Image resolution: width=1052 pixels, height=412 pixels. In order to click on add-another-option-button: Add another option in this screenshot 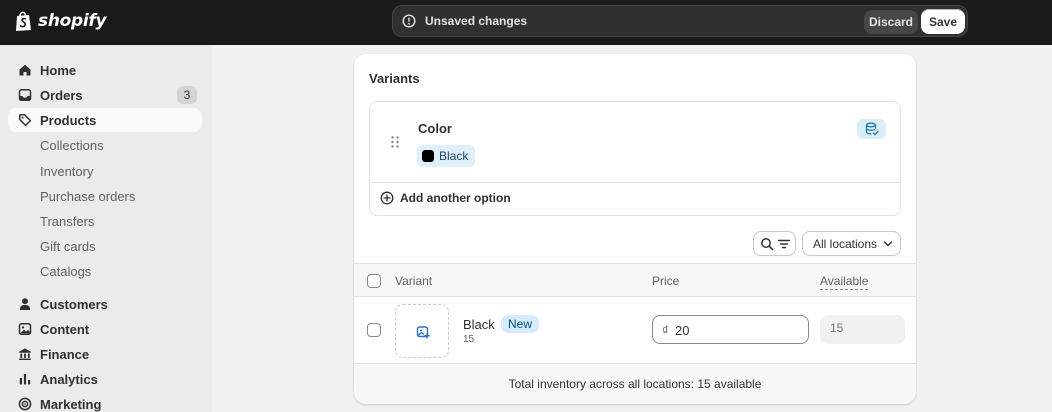, I will do `click(445, 198)`.